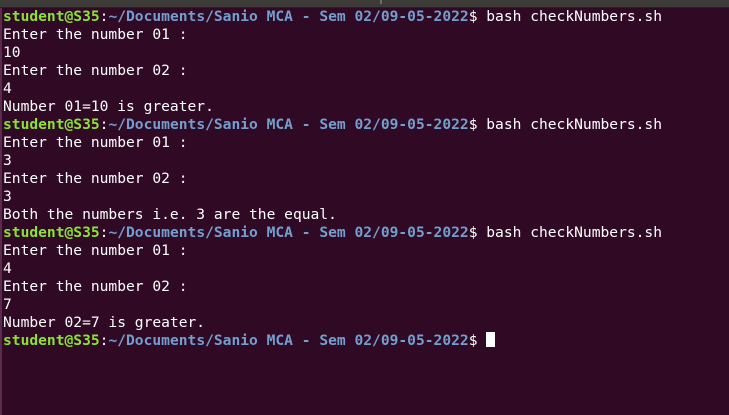  Describe the element at coordinates (364, 4) in the screenshot. I see `window-top-bar` at that location.